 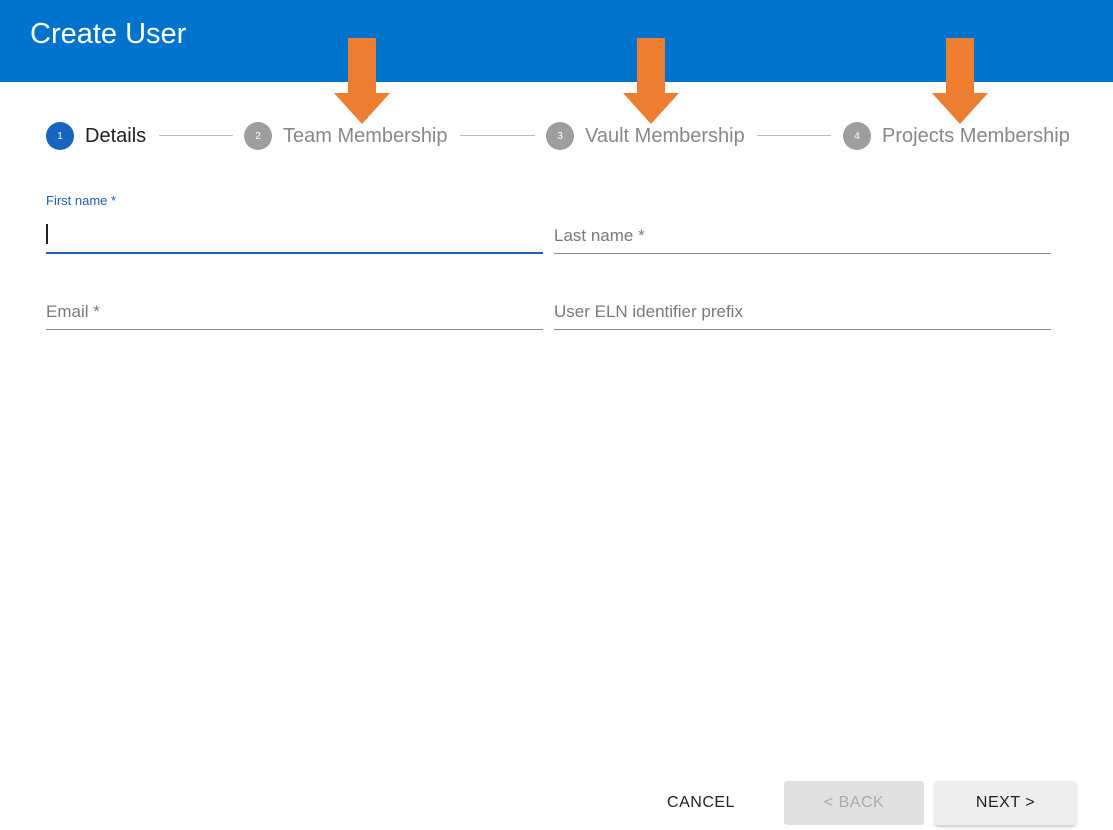 I want to click on step-projects-membership: 4 Projects Membership, so click(x=956, y=136).